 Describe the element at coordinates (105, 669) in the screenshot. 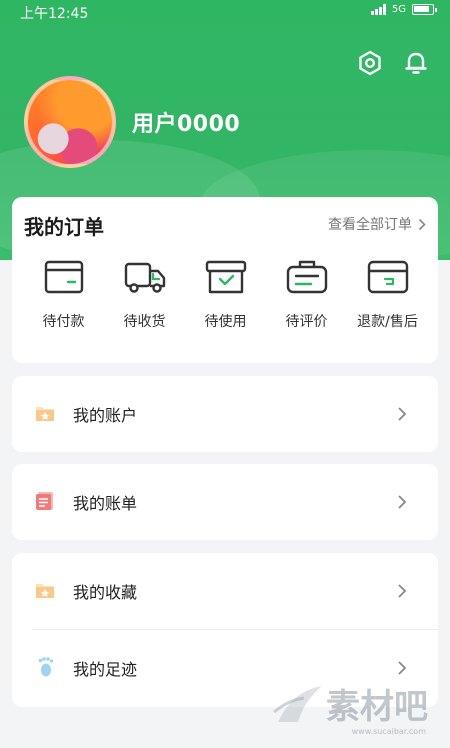

I see `menu-item-label: 我的足迹` at that location.